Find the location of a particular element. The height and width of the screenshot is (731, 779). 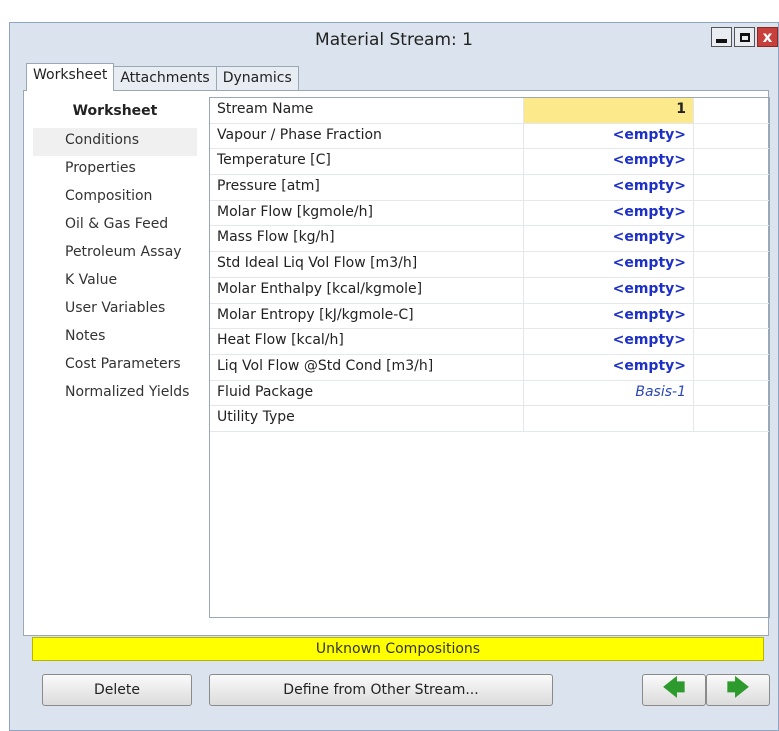

tab-dynamics: Dynamics is located at coordinates (257, 78).